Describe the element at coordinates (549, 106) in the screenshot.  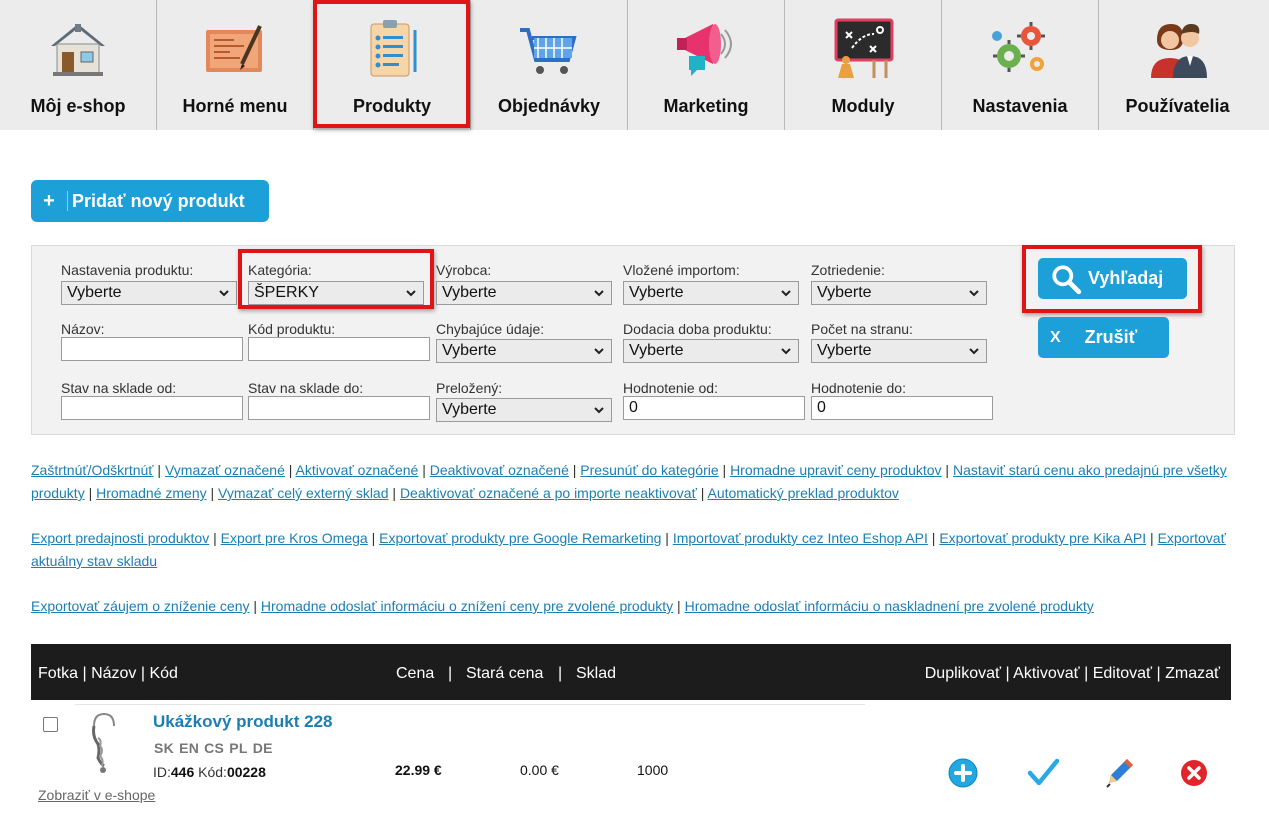
I see `tab-label: Objednávky` at that location.